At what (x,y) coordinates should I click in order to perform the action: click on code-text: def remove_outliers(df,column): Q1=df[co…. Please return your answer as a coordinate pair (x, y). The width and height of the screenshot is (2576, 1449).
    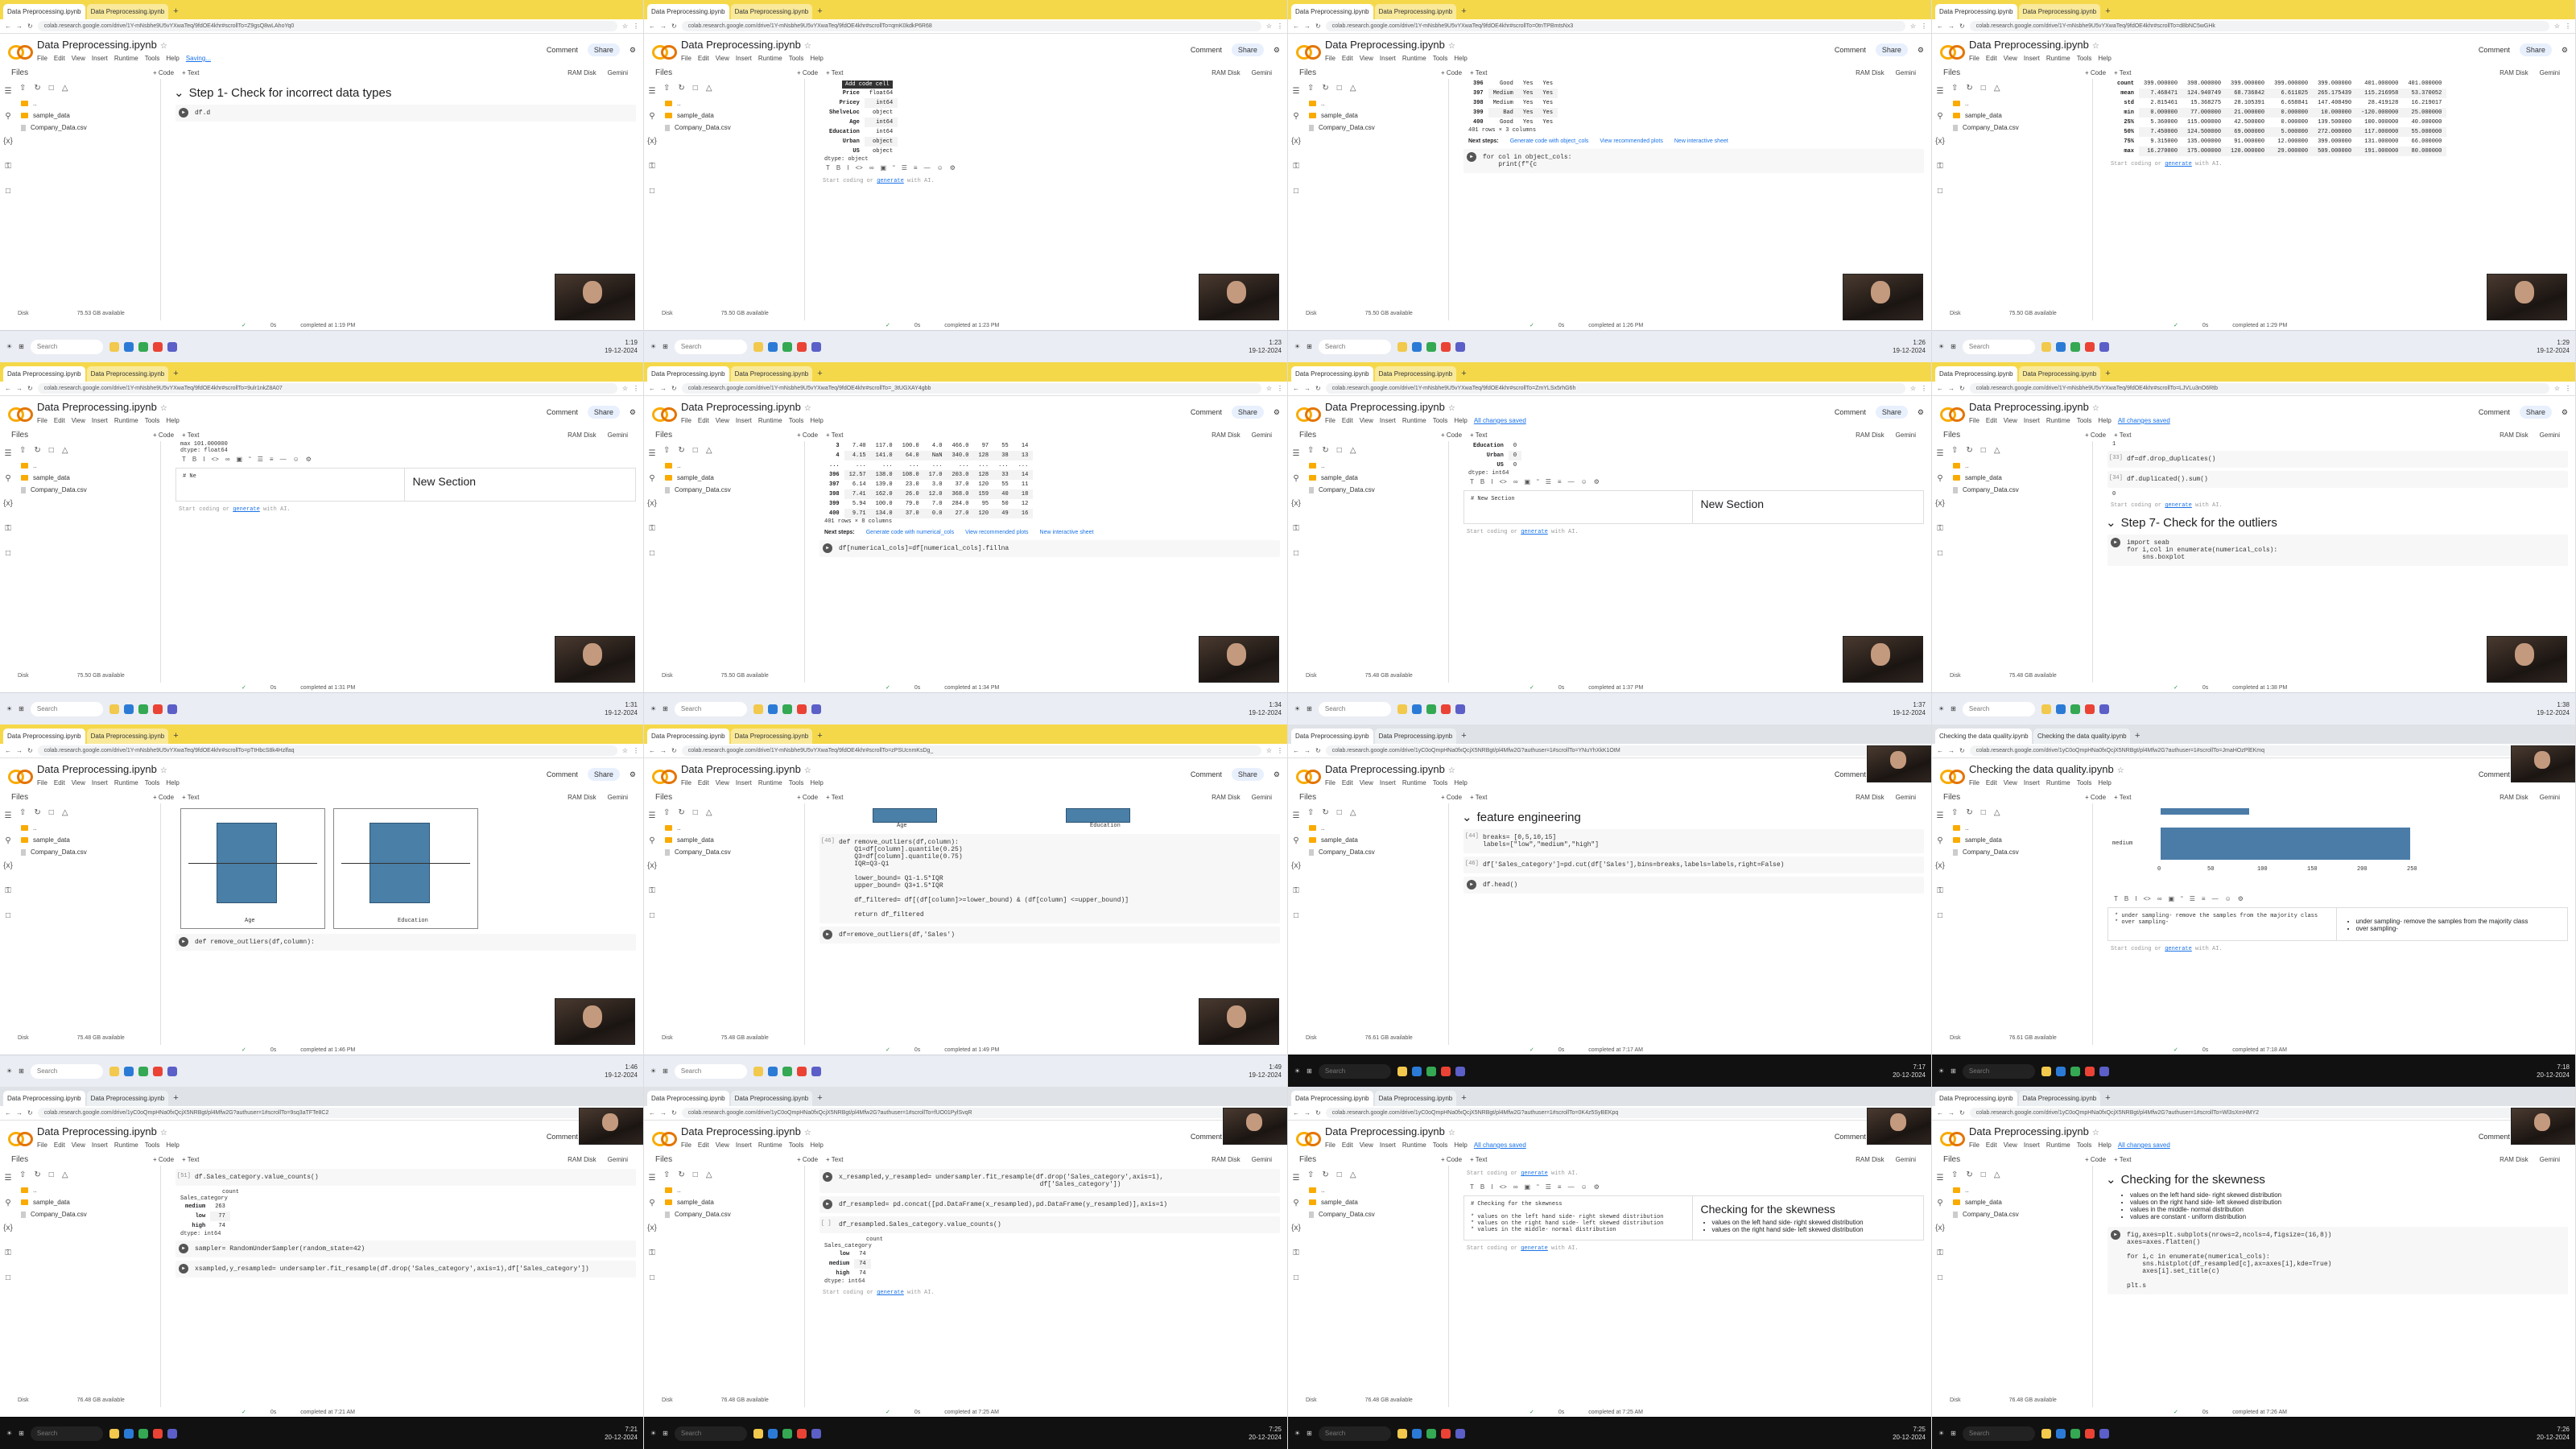
    Looking at the image, I should click on (1056, 879).